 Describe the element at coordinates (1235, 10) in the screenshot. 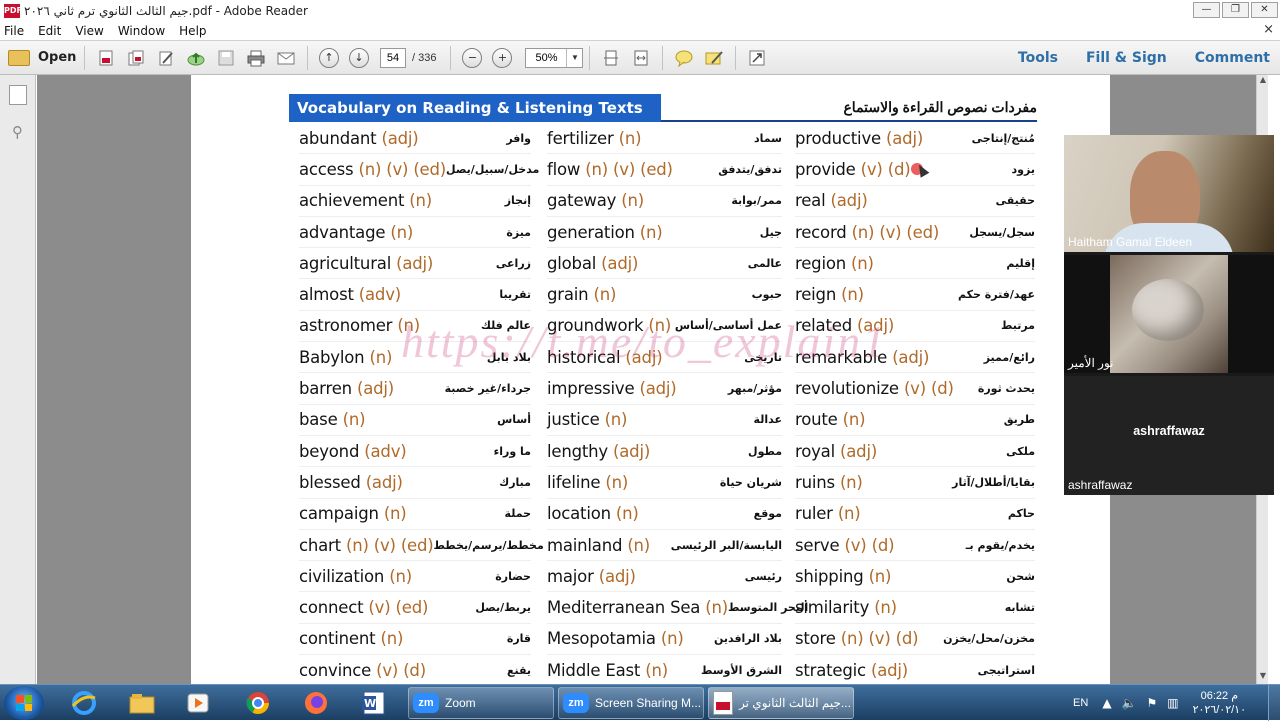

I see `restore-button: ❐` at that location.